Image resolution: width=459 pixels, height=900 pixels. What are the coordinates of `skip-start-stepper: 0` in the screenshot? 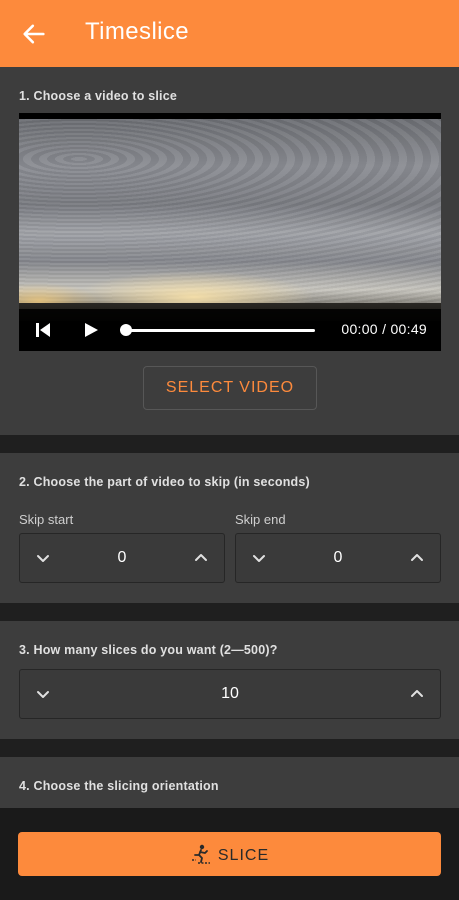 It's located at (122, 558).